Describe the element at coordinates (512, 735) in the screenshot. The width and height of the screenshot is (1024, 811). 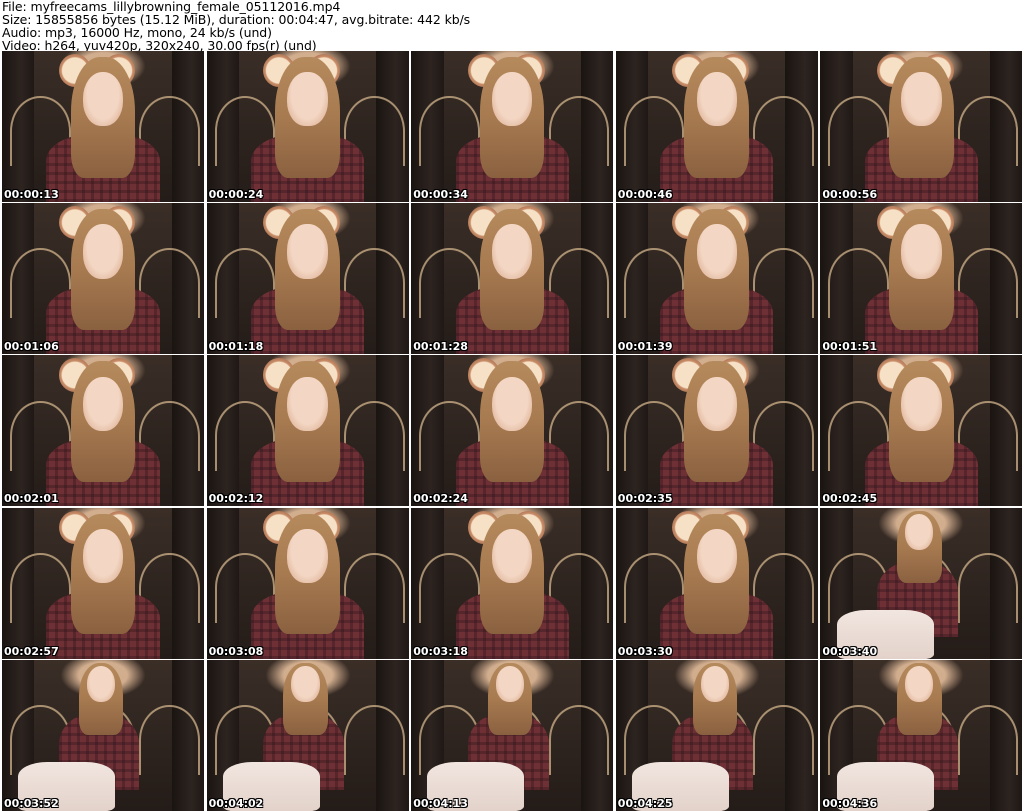
I see `video-thumbnail: 00:04:13` at that location.